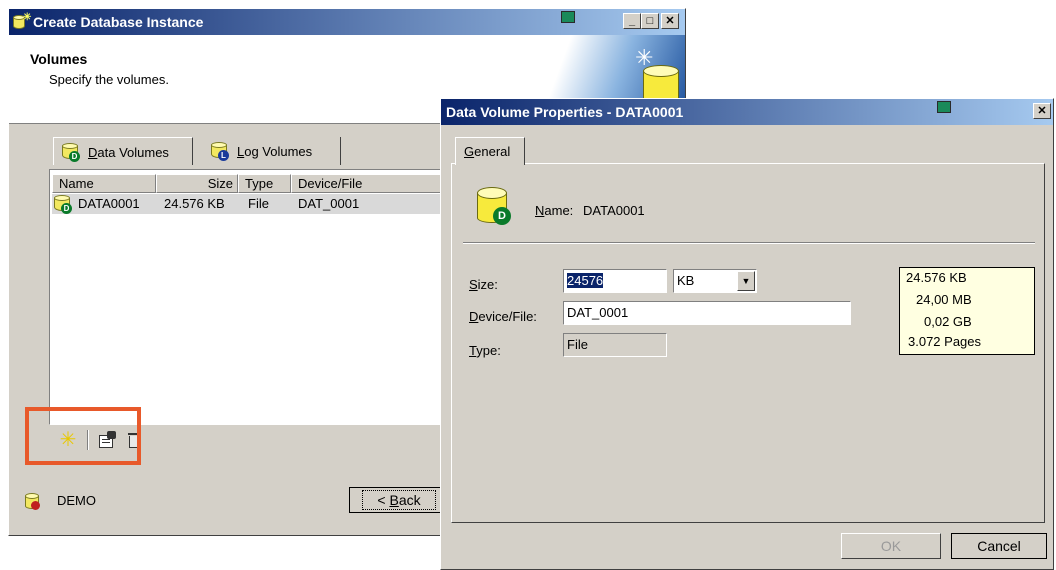 Image resolution: width=1056 pixels, height=570 pixels. I want to click on ok-button: OK, so click(891, 546).